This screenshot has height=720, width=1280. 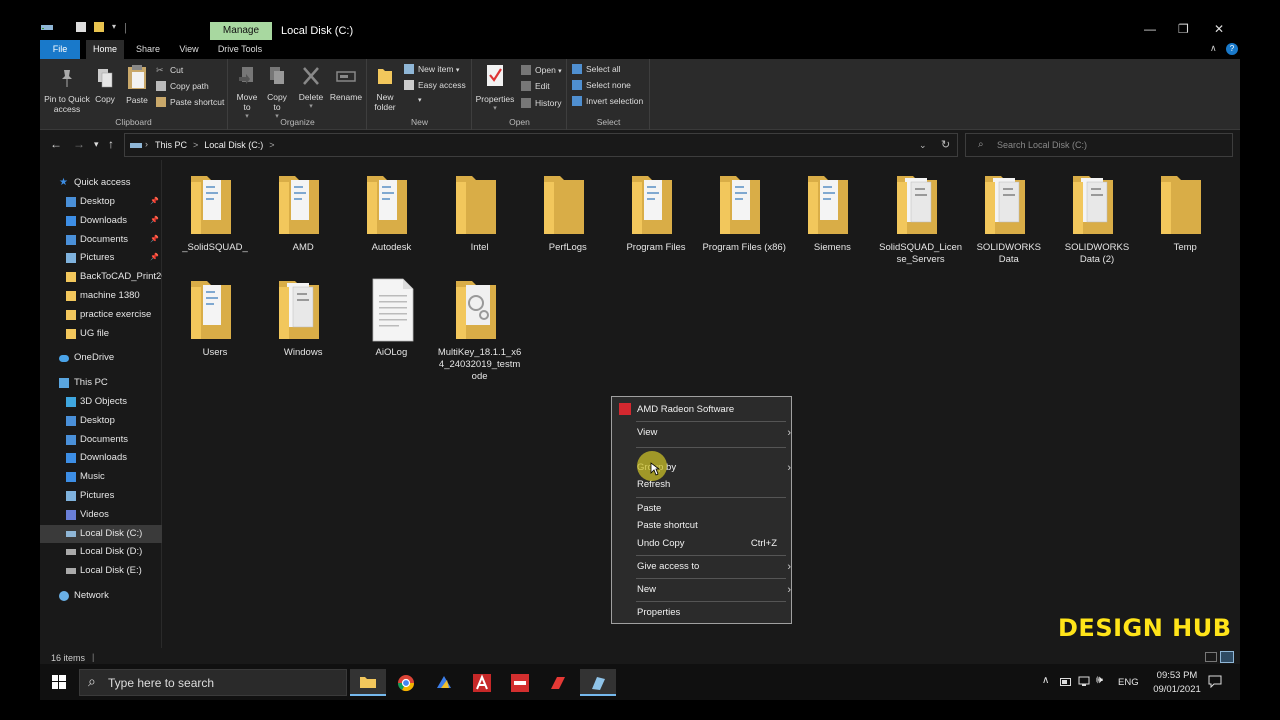 What do you see at coordinates (714, 433) in the screenshot?
I see `menu-view: View ›` at bounding box center [714, 433].